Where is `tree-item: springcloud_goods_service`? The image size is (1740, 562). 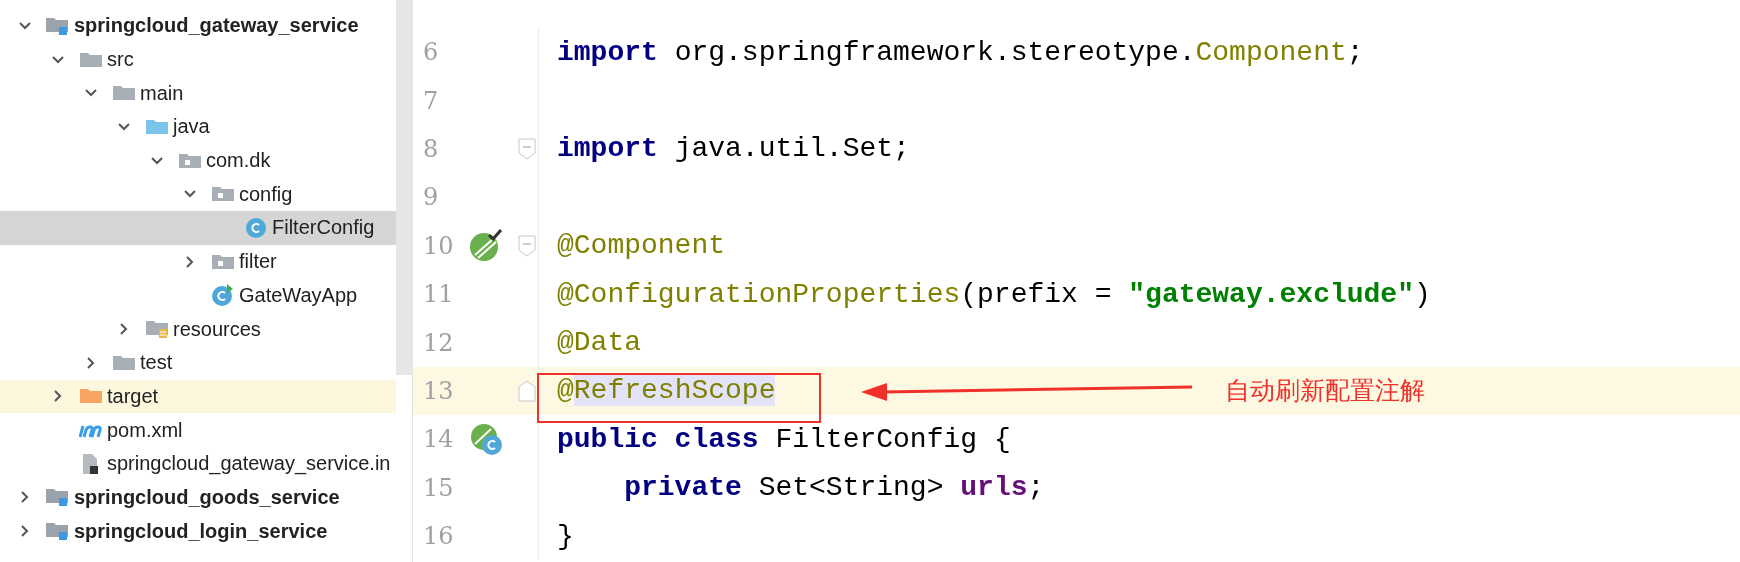 tree-item: springcloud_goods_service is located at coordinates (198, 497).